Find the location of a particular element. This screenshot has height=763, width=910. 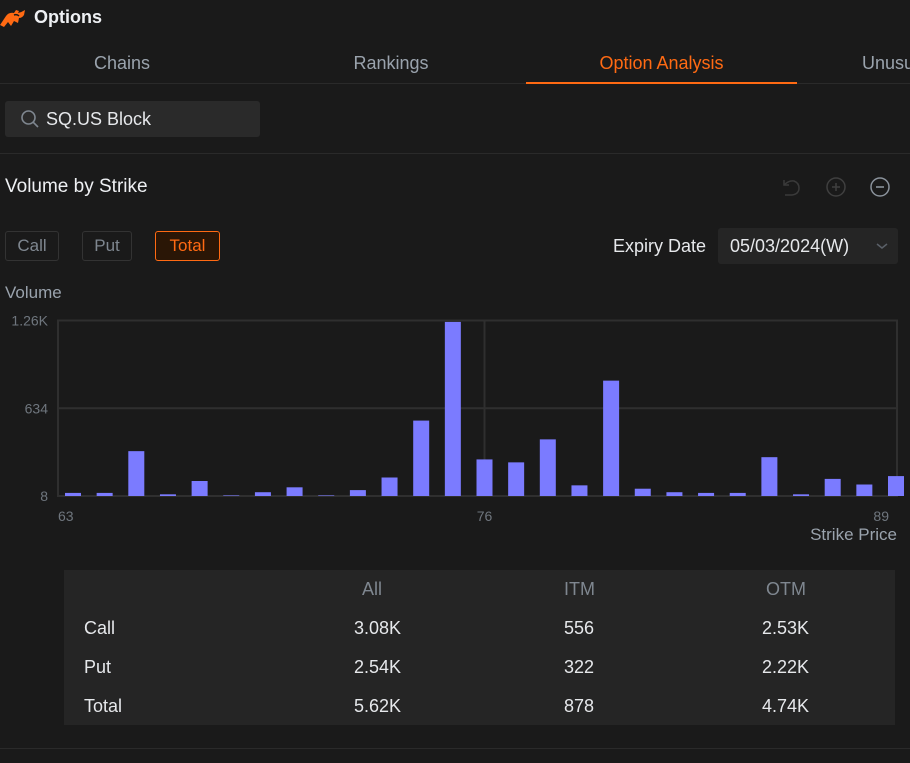

cell-itm: 556 is located at coordinates (579, 628).